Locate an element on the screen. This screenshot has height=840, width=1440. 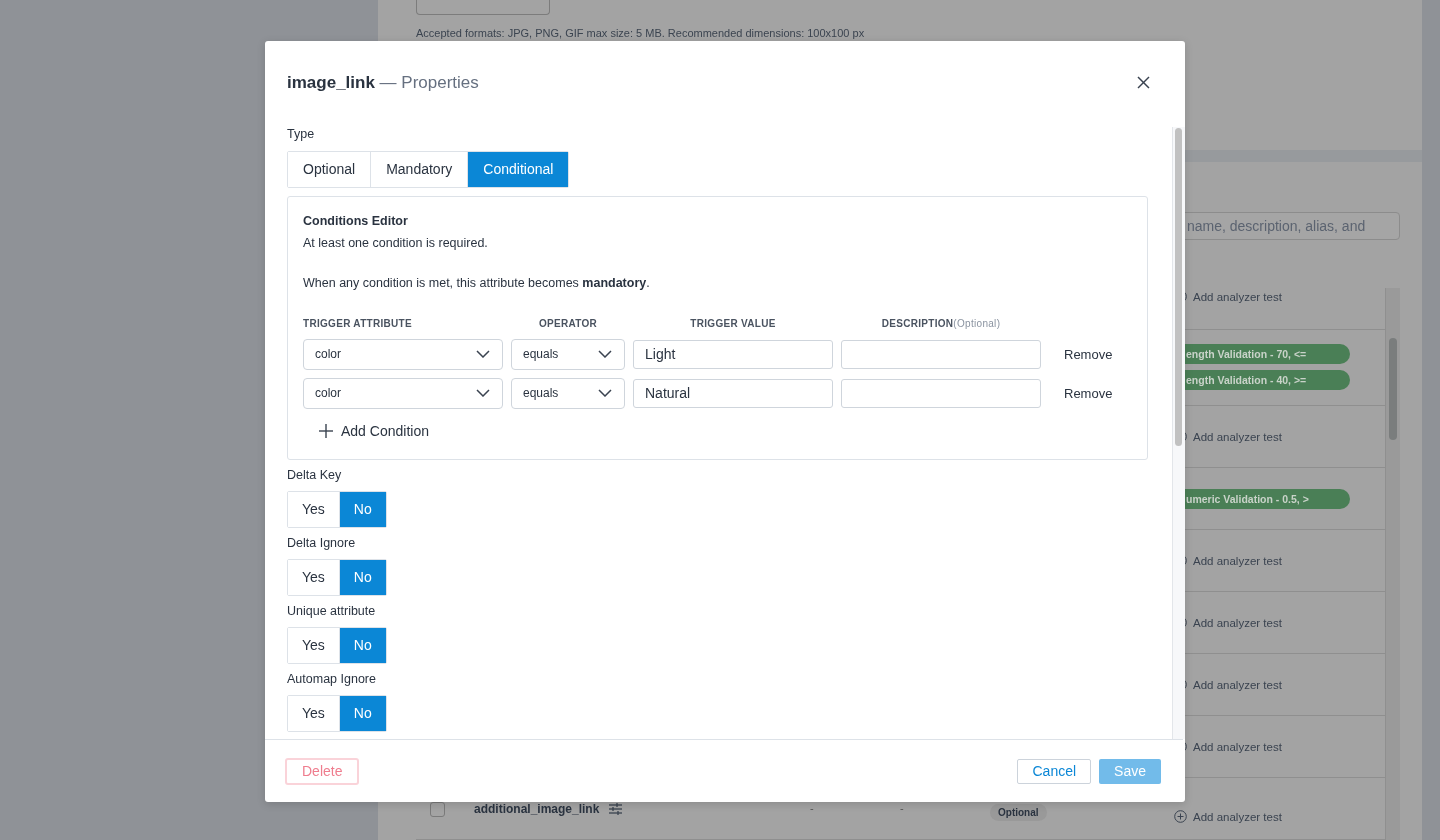
trigger-value-field: Natural is located at coordinates (733, 393).